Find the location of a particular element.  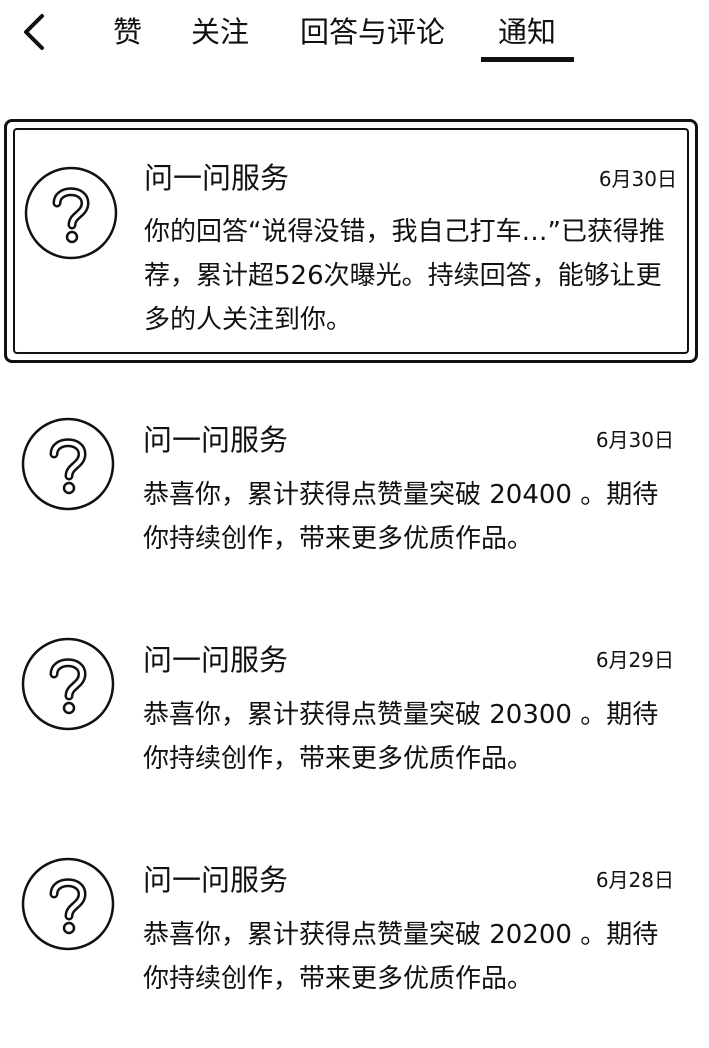

tab-notifications: 通知 is located at coordinates (527, 32).